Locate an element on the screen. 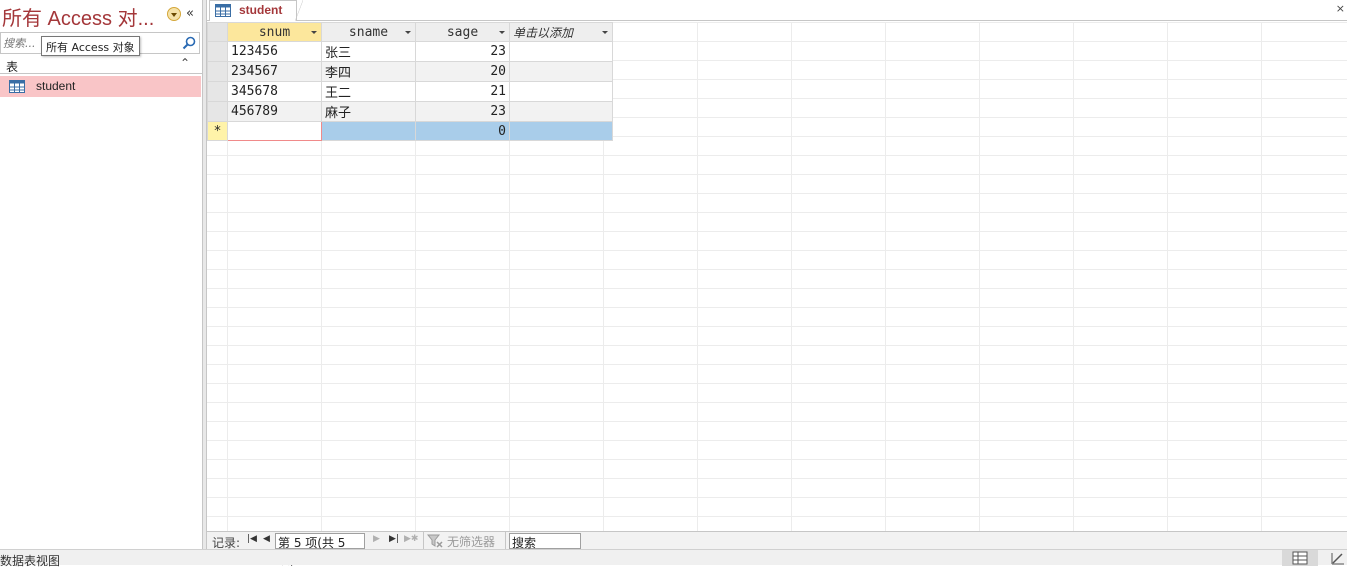  table-row: 234567 李四 20 is located at coordinates (410, 71).